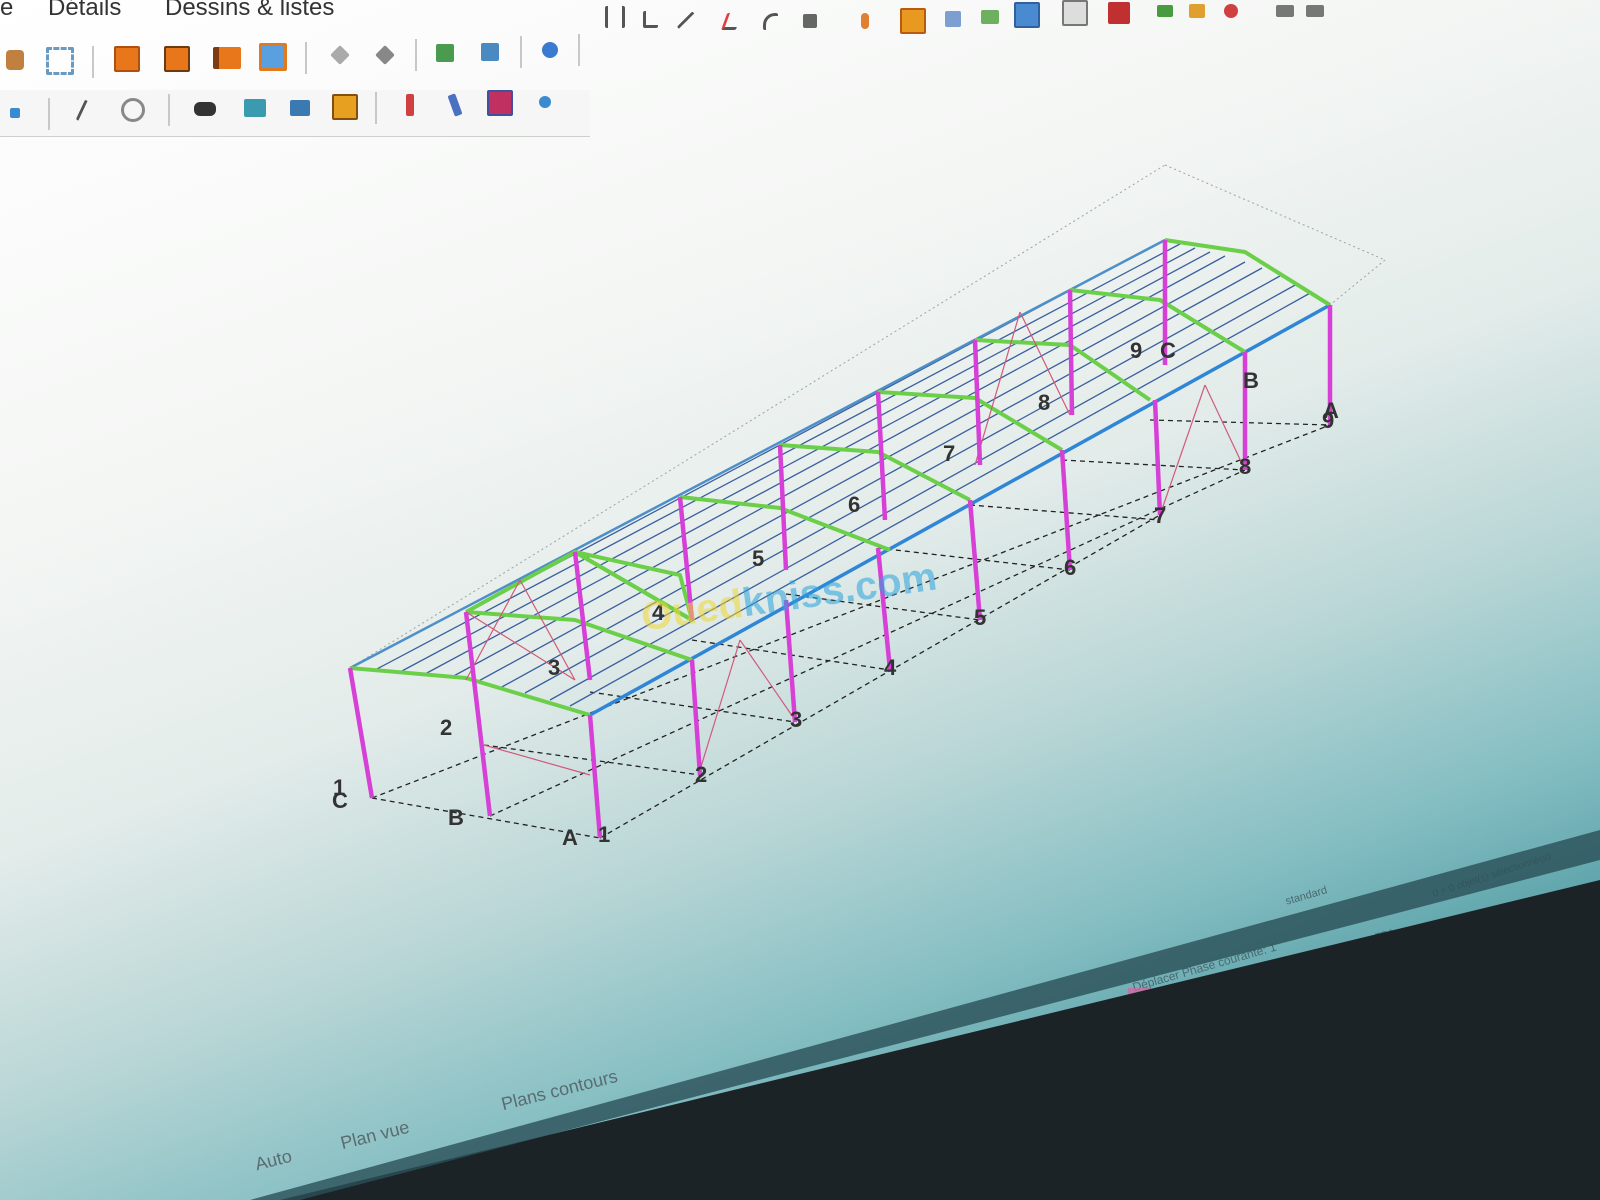 This screenshot has height=1200, width=1600. I want to click on menu-item-drawings-lists: Dessins & listes, so click(249, 11).